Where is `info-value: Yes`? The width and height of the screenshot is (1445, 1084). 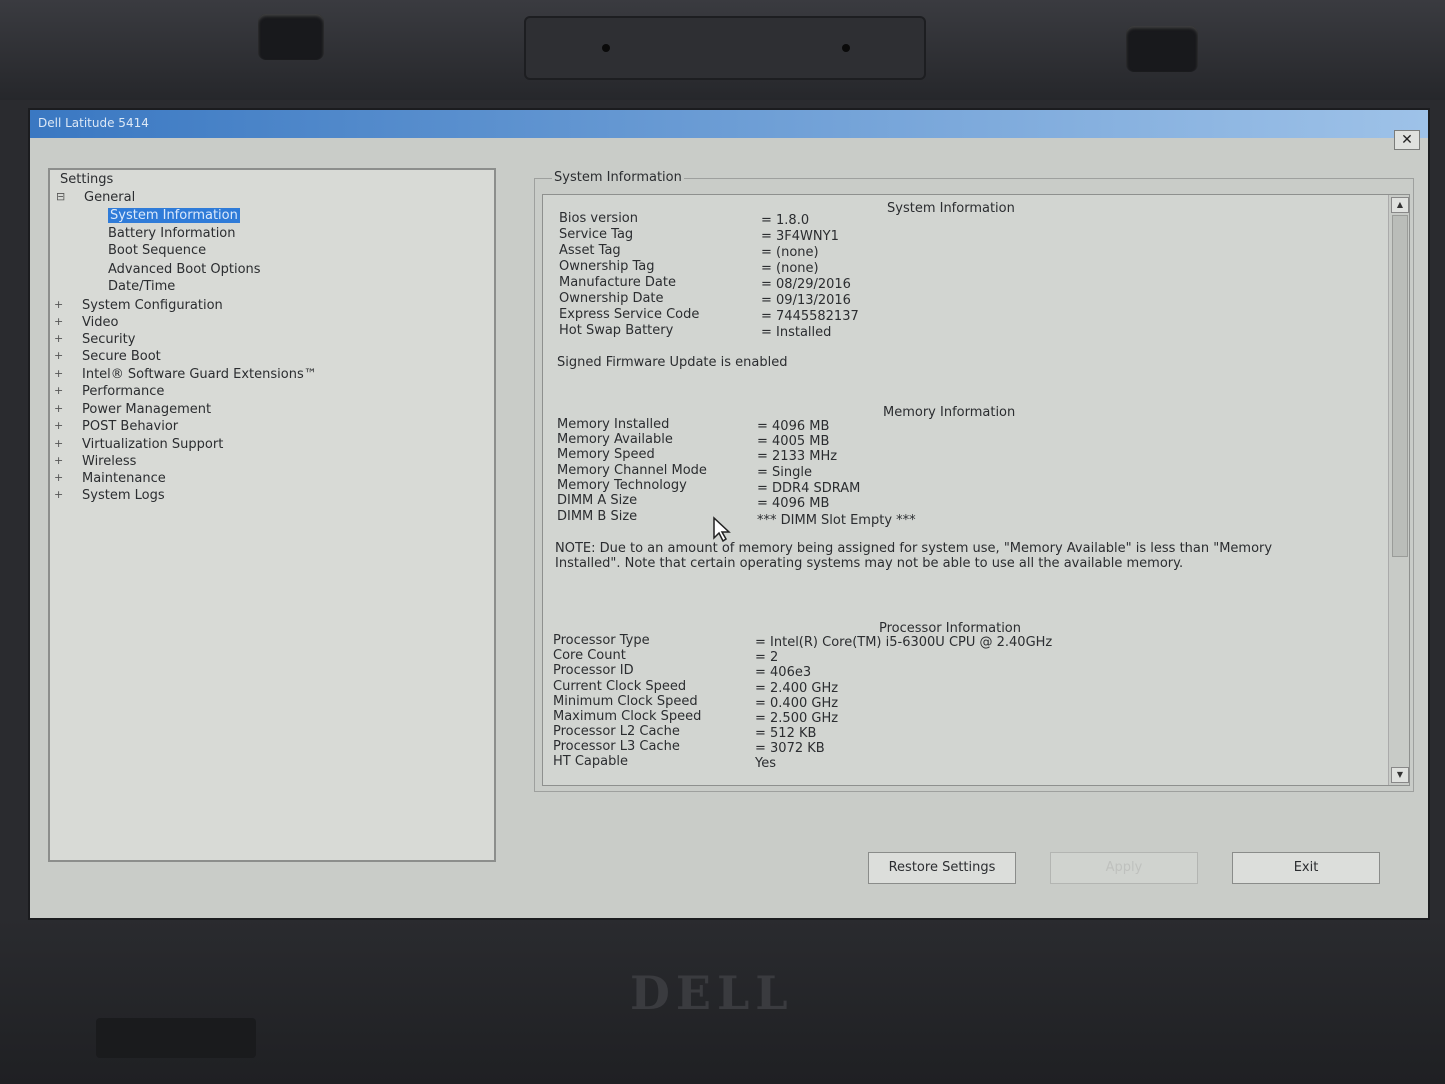 info-value: Yes is located at coordinates (765, 763).